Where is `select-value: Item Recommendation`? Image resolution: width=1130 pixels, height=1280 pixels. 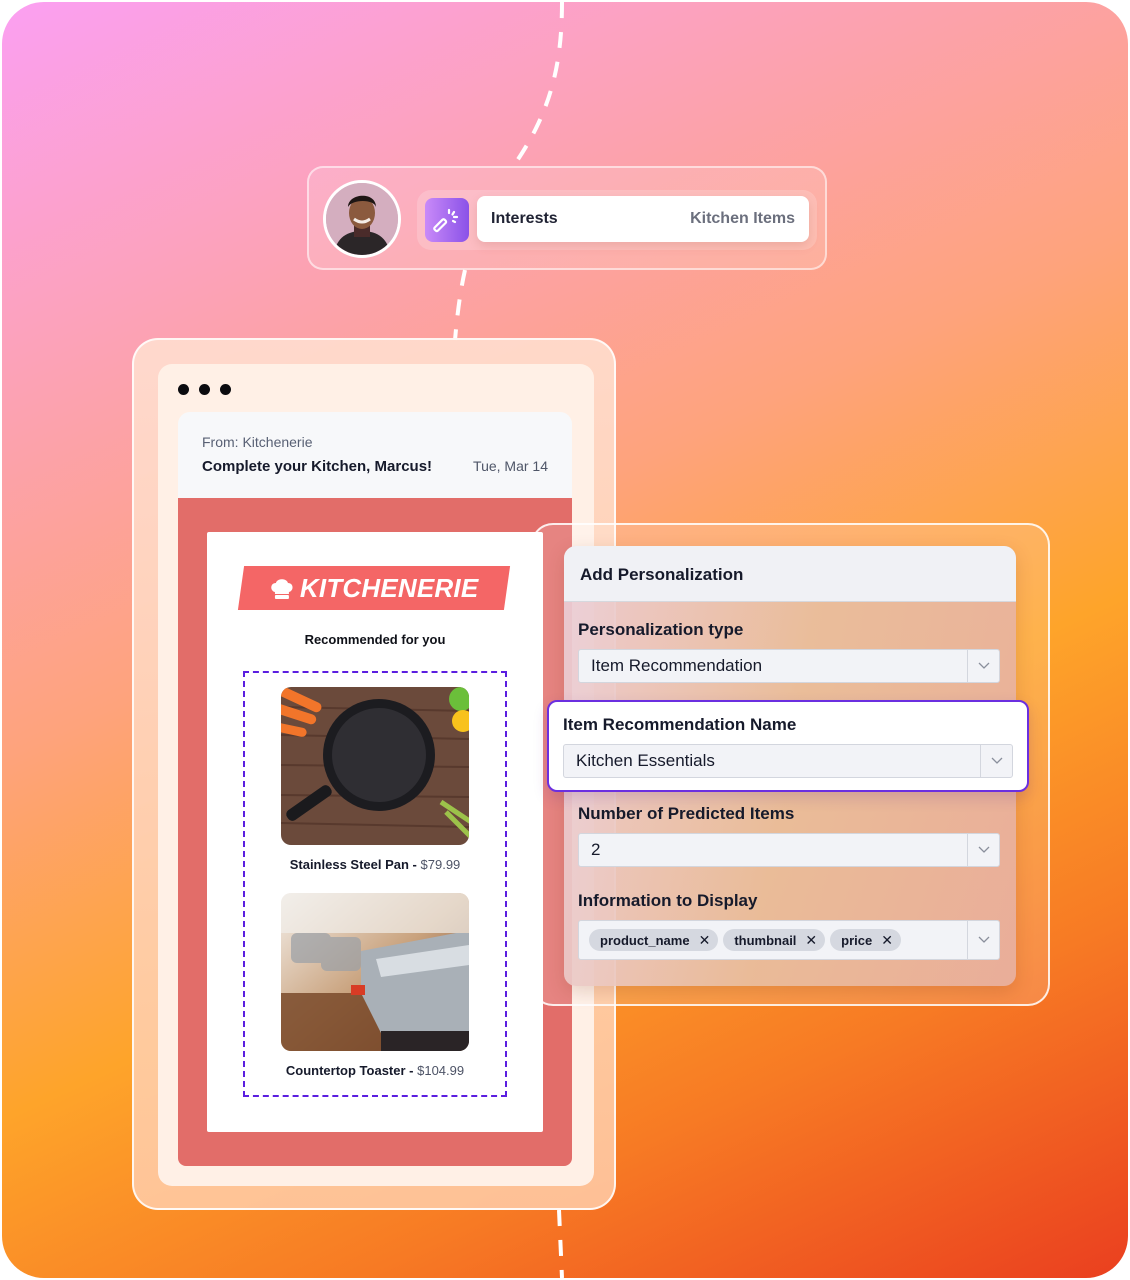 select-value: Item Recommendation is located at coordinates (677, 665).